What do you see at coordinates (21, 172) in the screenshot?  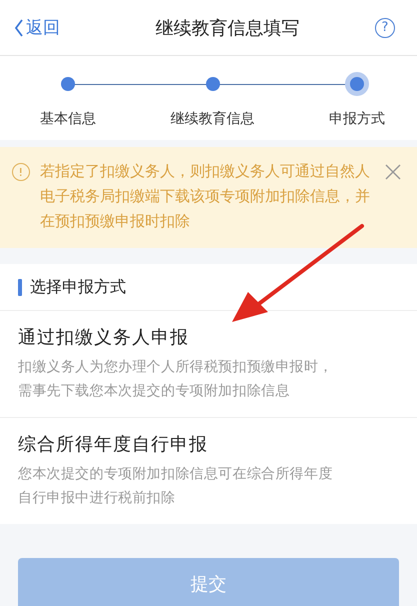 I see `warning-icon` at bounding box center [21, 172].